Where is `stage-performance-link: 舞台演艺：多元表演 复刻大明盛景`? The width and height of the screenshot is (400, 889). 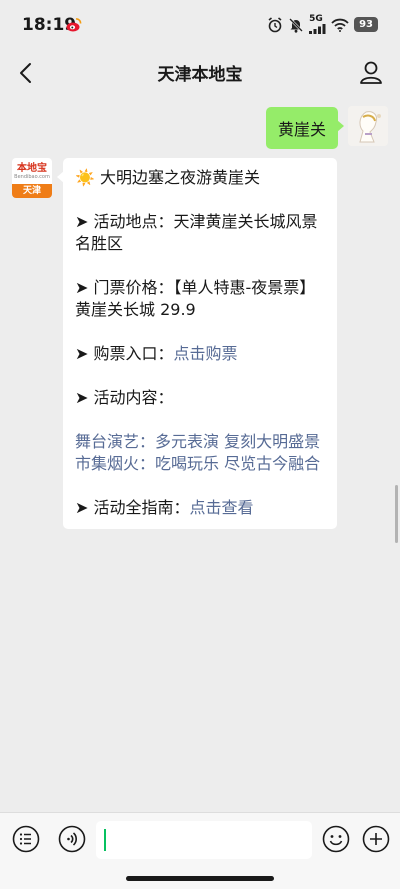 stage-performance-link: 舞台演艺：多元表演 复刻大明盛景 is located at coordinates (200, 442).